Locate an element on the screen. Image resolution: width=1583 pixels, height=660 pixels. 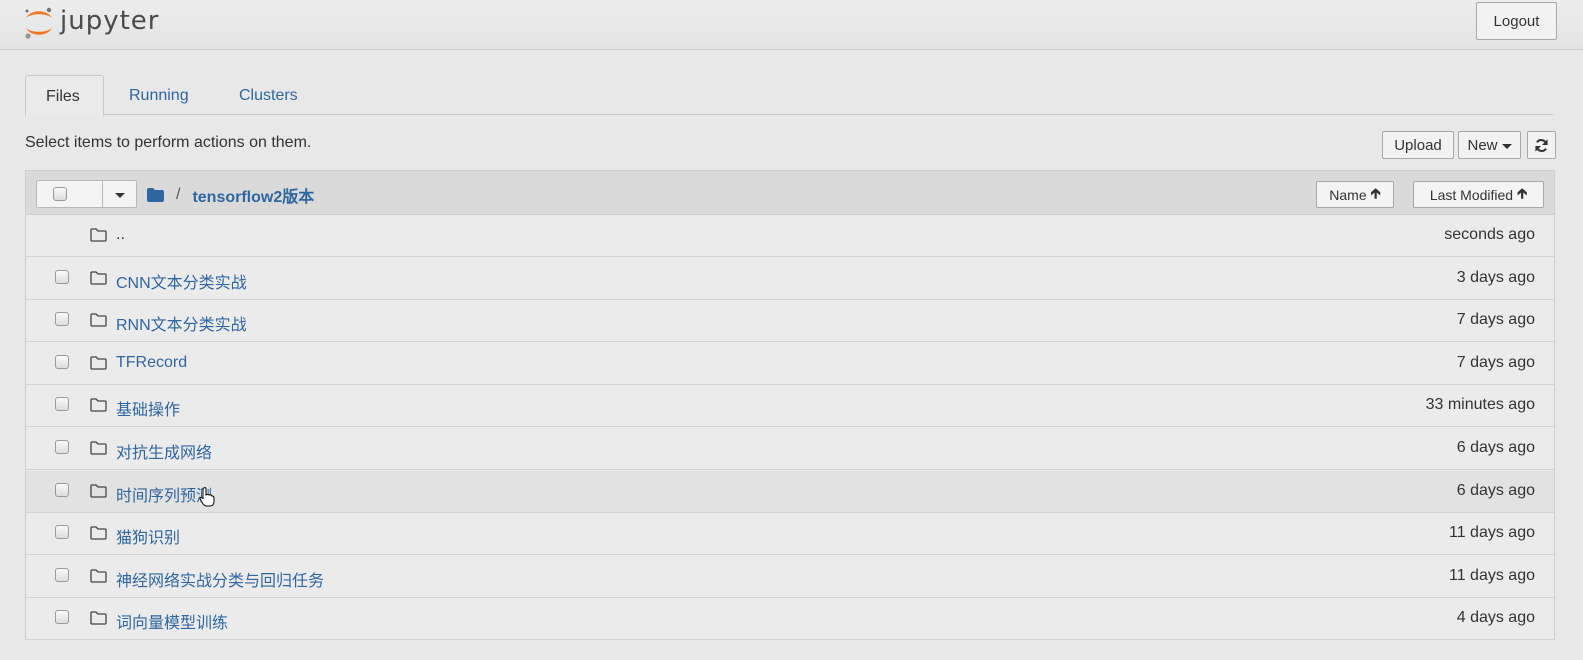
hand-cursor-icon is located at coordinates (207, 496).